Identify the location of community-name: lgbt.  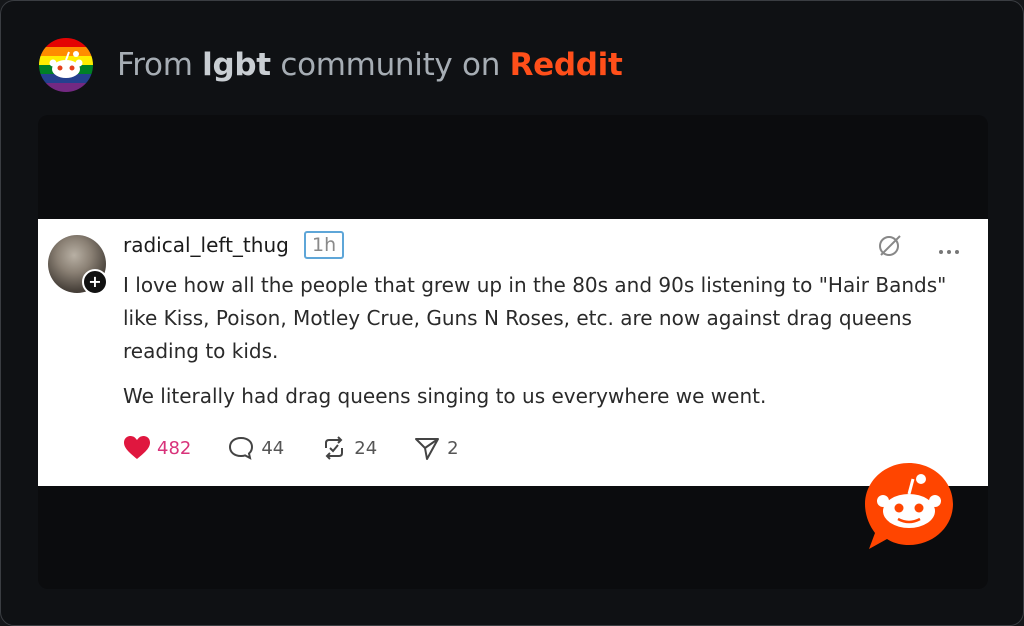
(236, 65).